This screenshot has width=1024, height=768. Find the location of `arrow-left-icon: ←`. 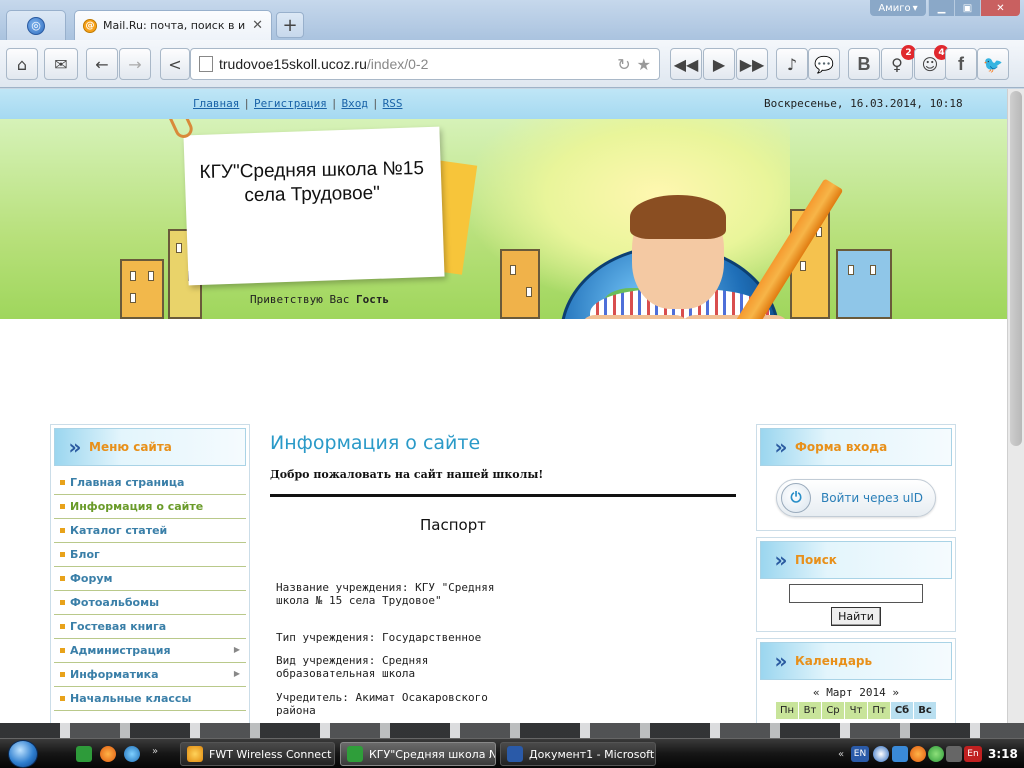

arrow-left-icon: ← is located at coordinates (102, 64).